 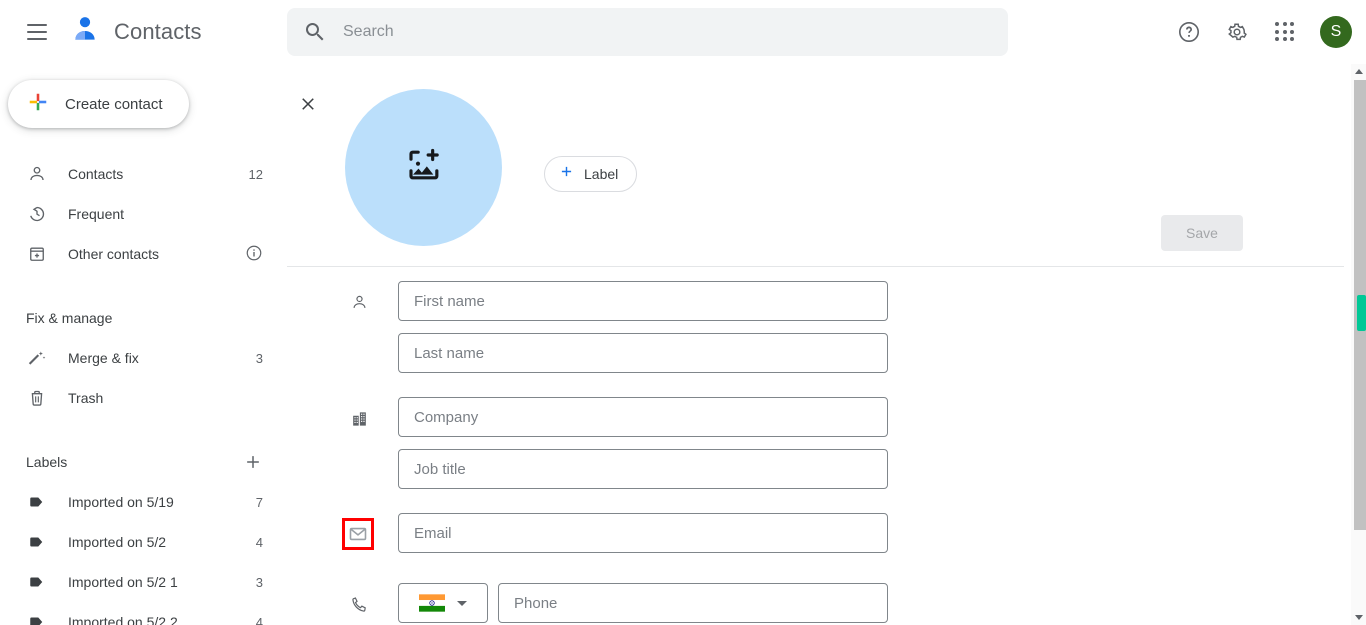 I want to click on scrollbar-thumb, so click(x=1361, y=313).